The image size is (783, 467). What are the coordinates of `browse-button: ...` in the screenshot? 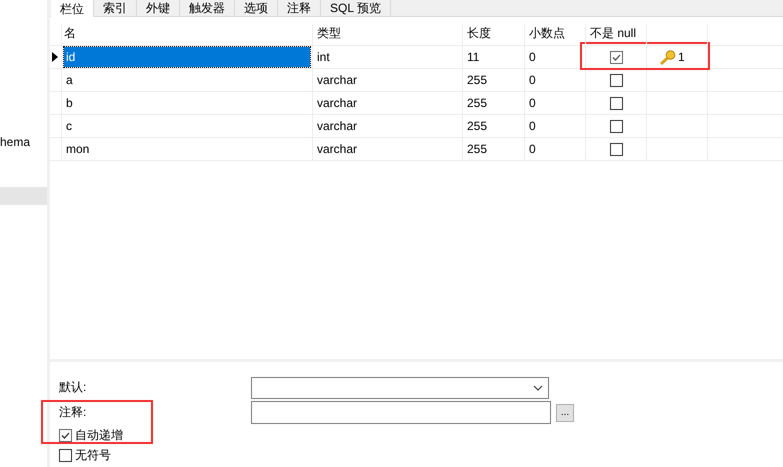 It's located at (565, 413).